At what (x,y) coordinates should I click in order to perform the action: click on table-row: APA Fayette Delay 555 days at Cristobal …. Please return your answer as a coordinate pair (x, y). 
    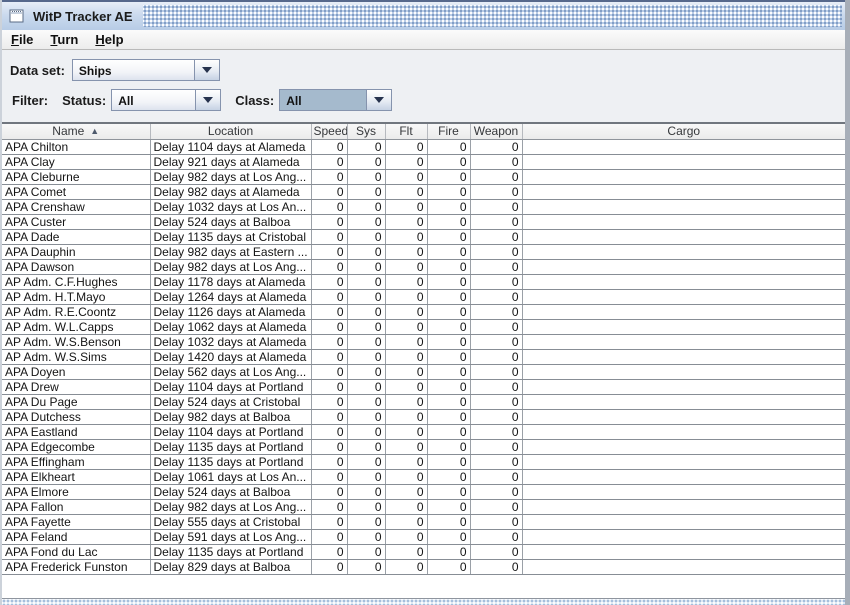
    Looking at the image, I should click on (423, 522).